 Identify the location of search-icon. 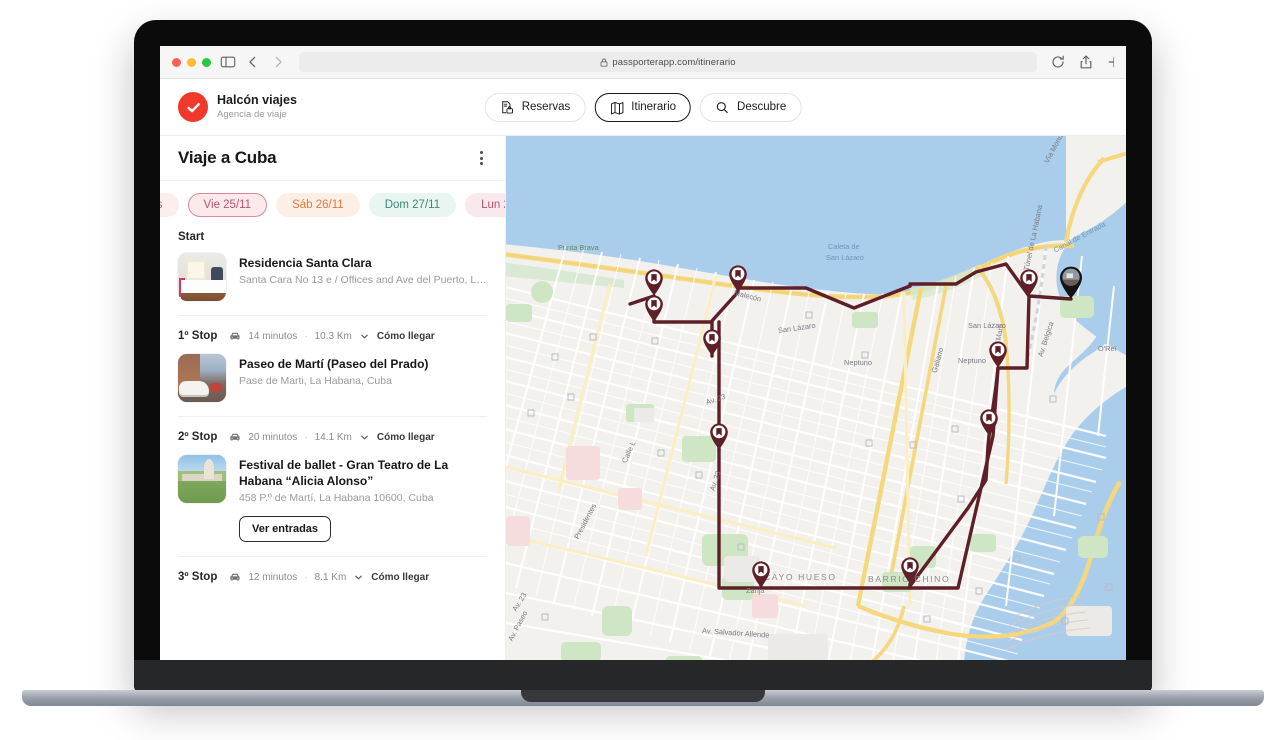
(722, 107).